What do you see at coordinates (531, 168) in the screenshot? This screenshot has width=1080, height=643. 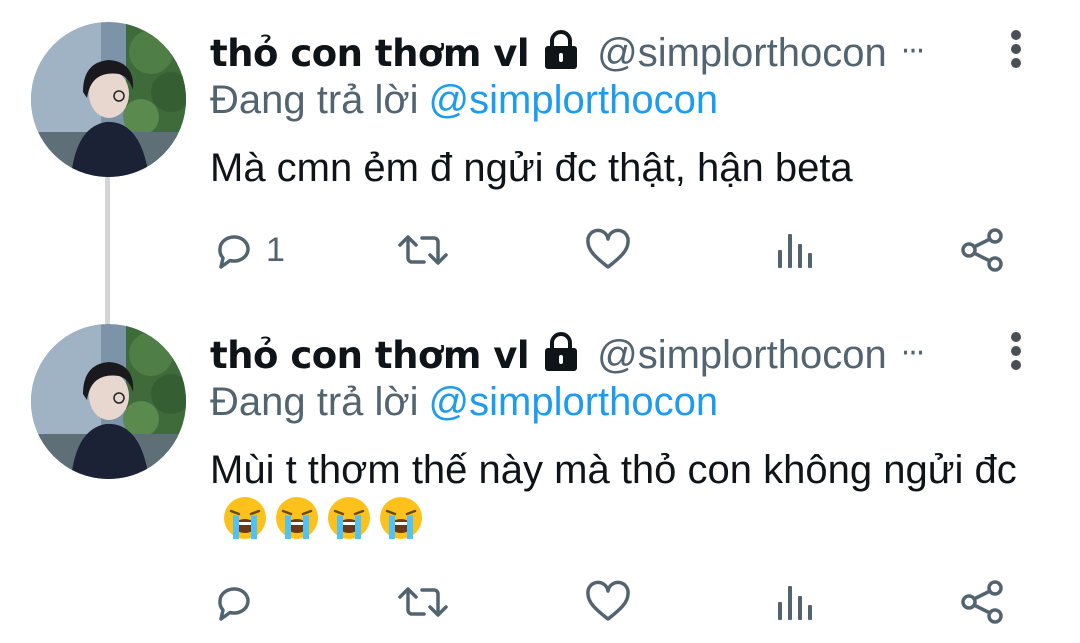 I see `tweet-text-content: Mà cmn ẻm đ ngửi đc thật, hận beta` at bounding box center [531, 168].